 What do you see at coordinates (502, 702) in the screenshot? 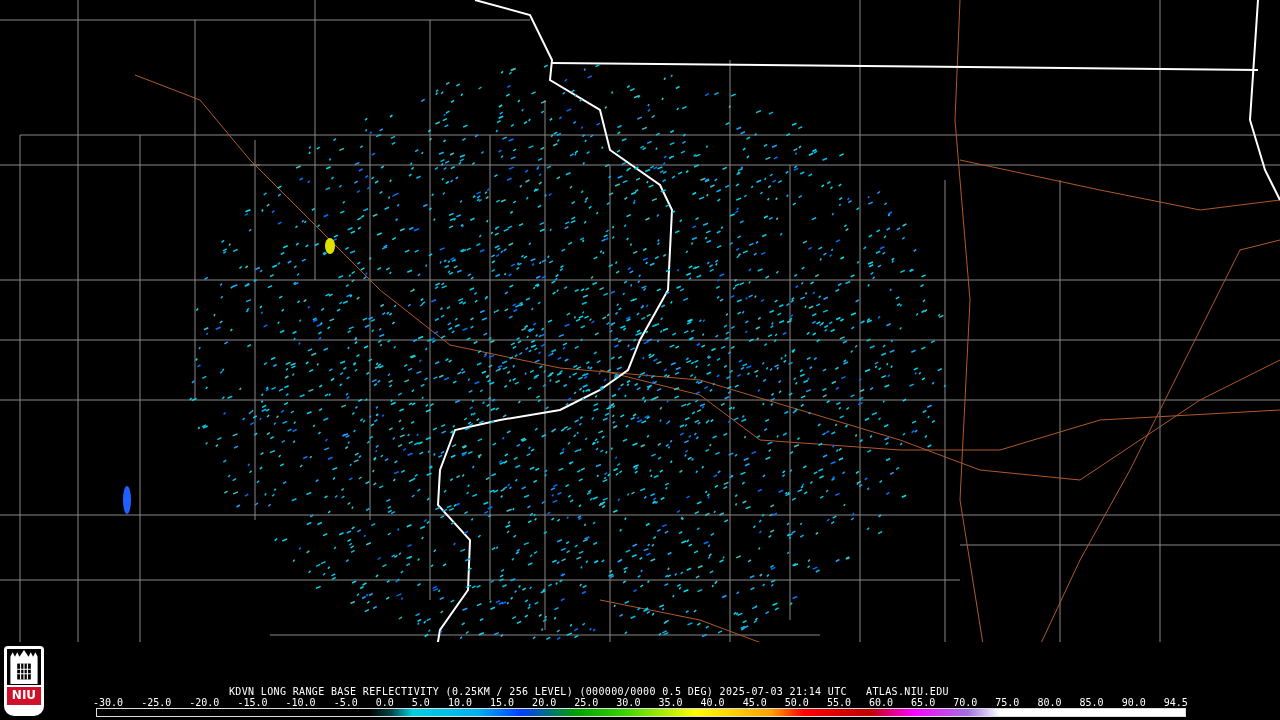
I see `colorbar-tick-label: 15.0` at bounding box center [502, 702].